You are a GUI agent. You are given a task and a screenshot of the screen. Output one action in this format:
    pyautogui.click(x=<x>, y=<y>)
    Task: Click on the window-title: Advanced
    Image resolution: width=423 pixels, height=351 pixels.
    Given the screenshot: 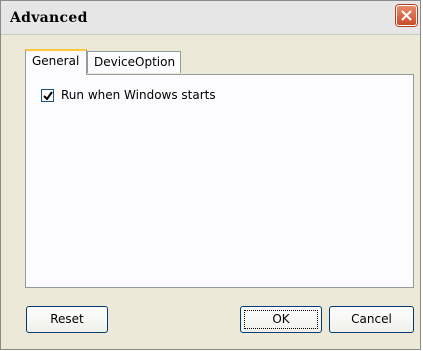 What is the action you would take?
    pyautogui.click(x=49, y=18)
    